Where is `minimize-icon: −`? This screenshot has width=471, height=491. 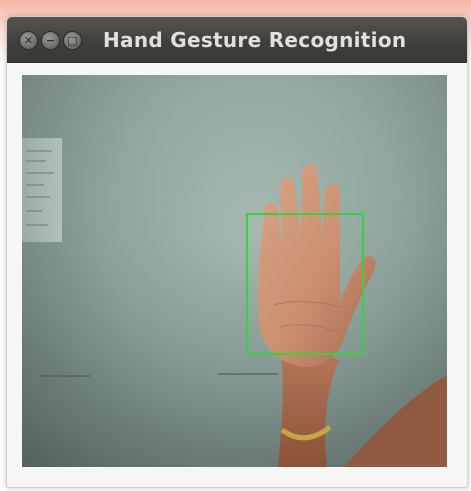 minimize-icon: − is located at coordinates (50, 40).